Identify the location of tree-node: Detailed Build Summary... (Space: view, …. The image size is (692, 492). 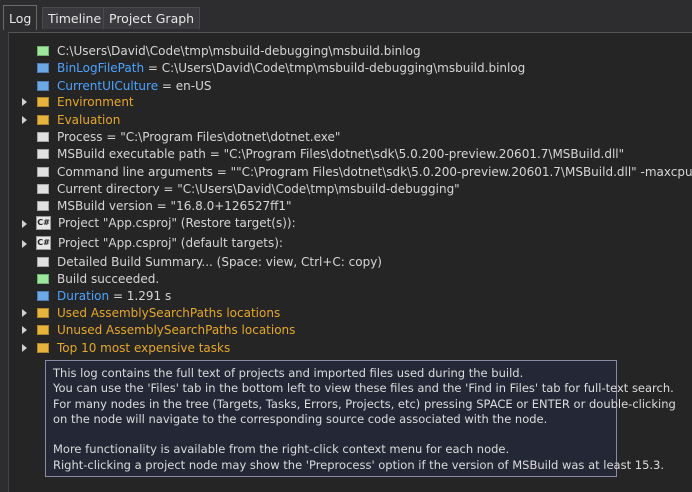
(350, 262).